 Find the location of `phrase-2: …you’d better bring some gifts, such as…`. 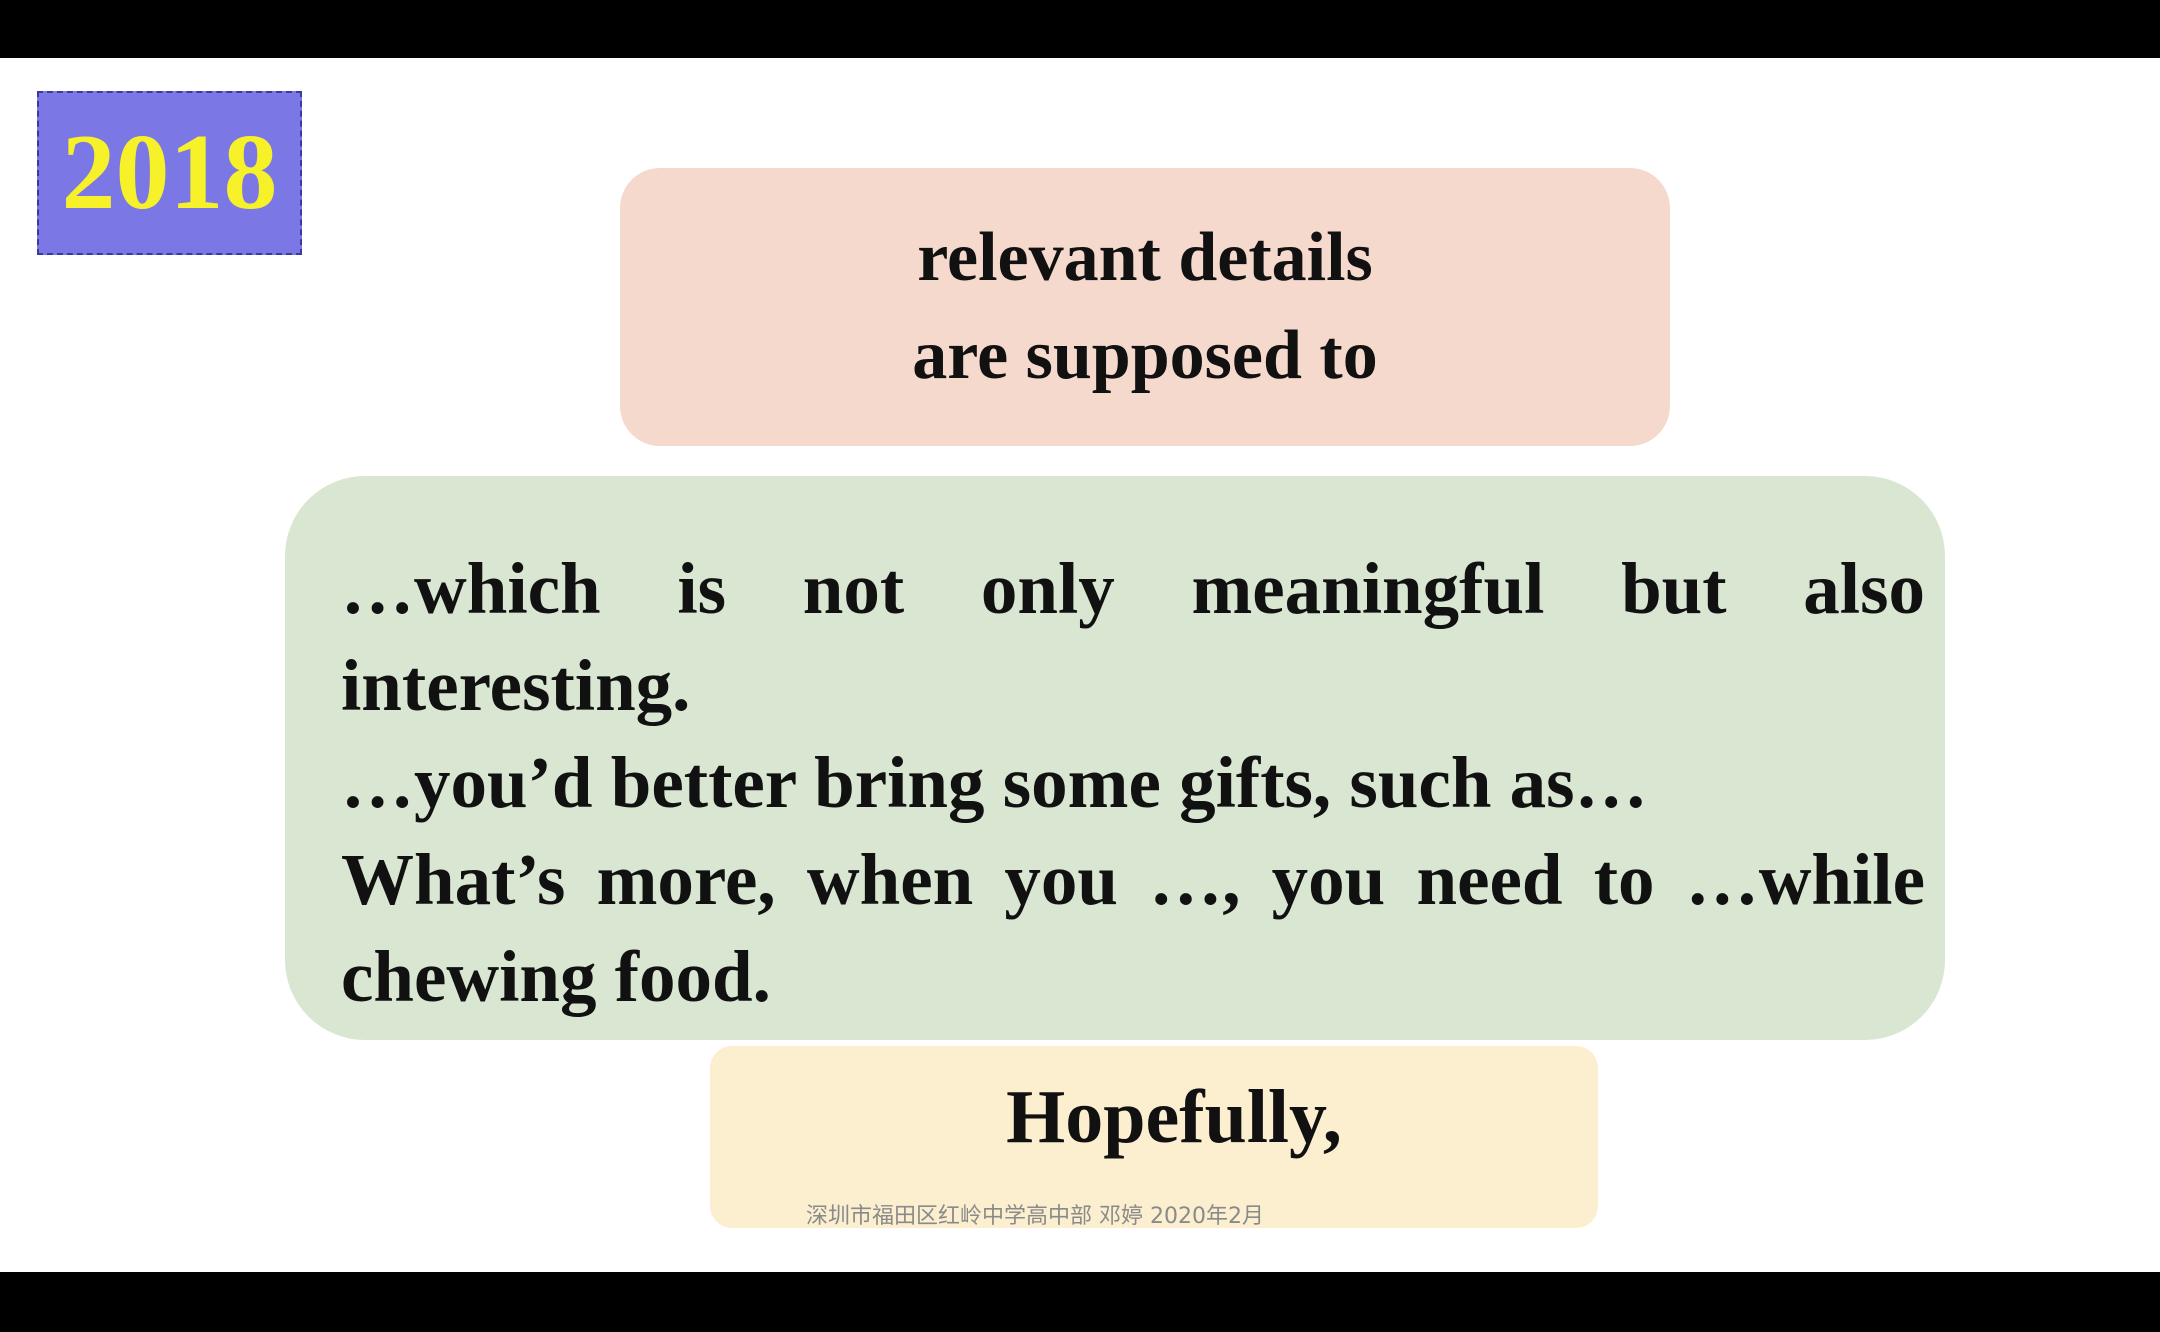

phrase-2: …you’d better bring some gifts, such as… is located at coordinates (994, 782).